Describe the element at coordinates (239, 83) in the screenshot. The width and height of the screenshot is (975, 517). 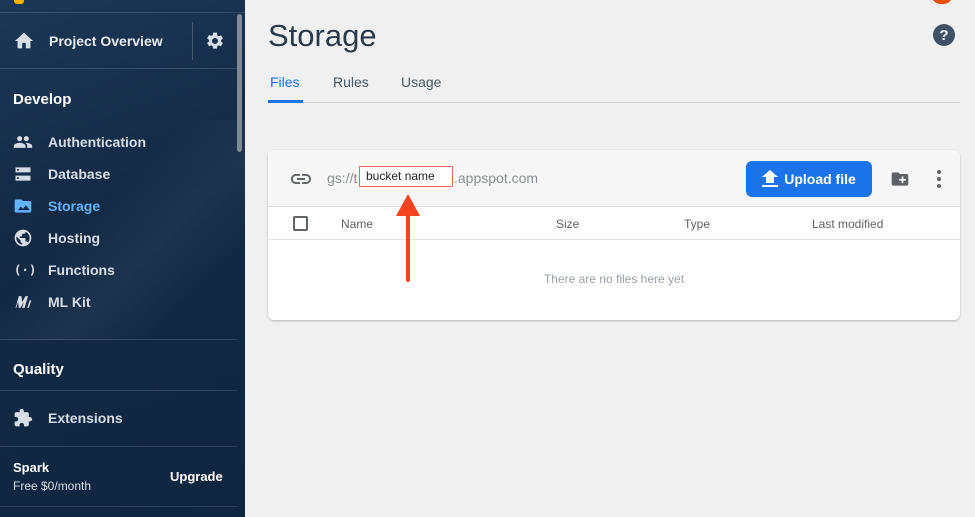
I see `sidebar-scrollbar` at that location.